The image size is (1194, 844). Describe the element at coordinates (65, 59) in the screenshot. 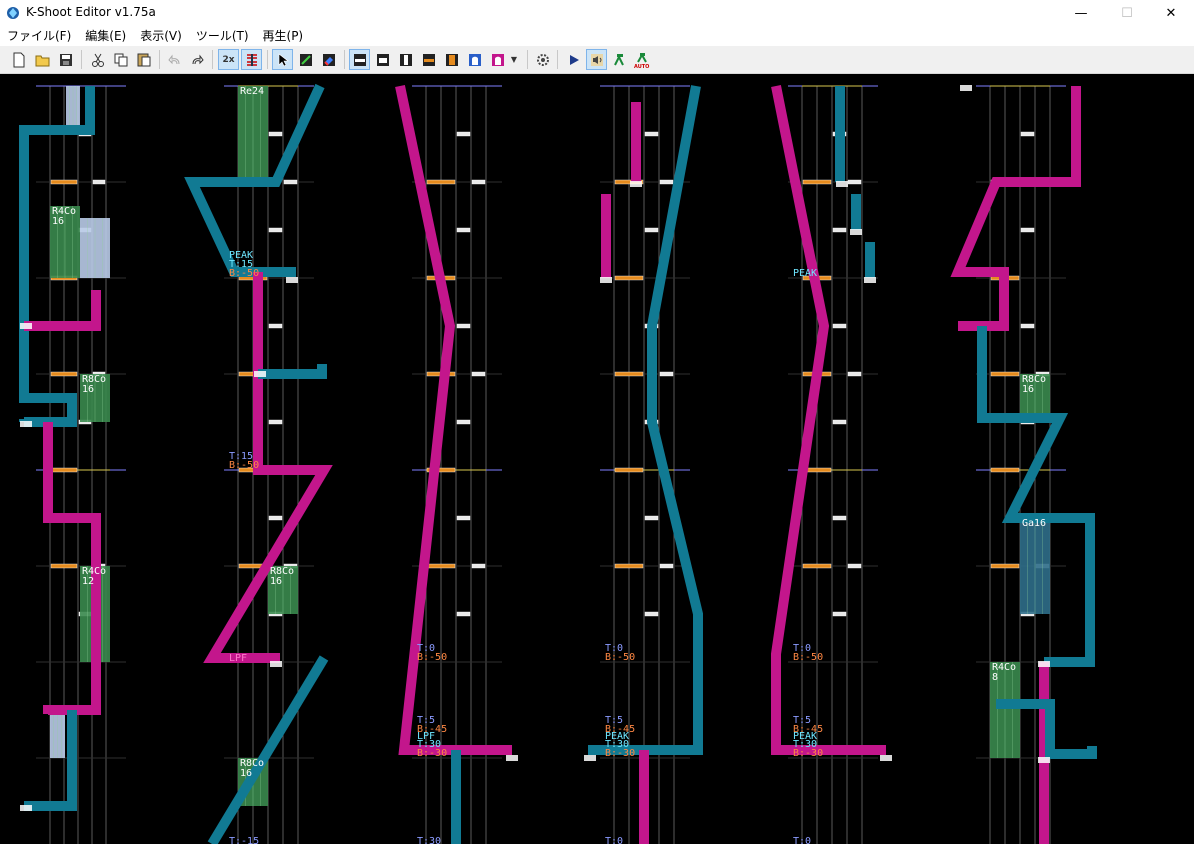

I see `save-button` at that location.